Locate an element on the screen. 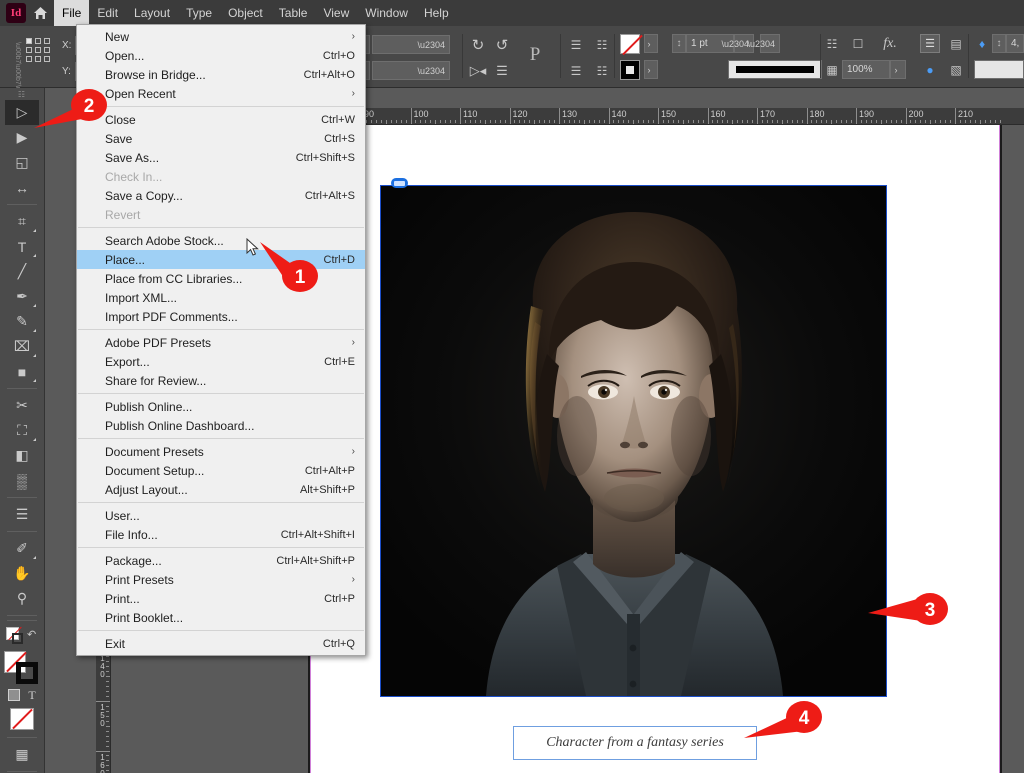  zoom-tool: ⚲ is located at coordinates (22, 598).